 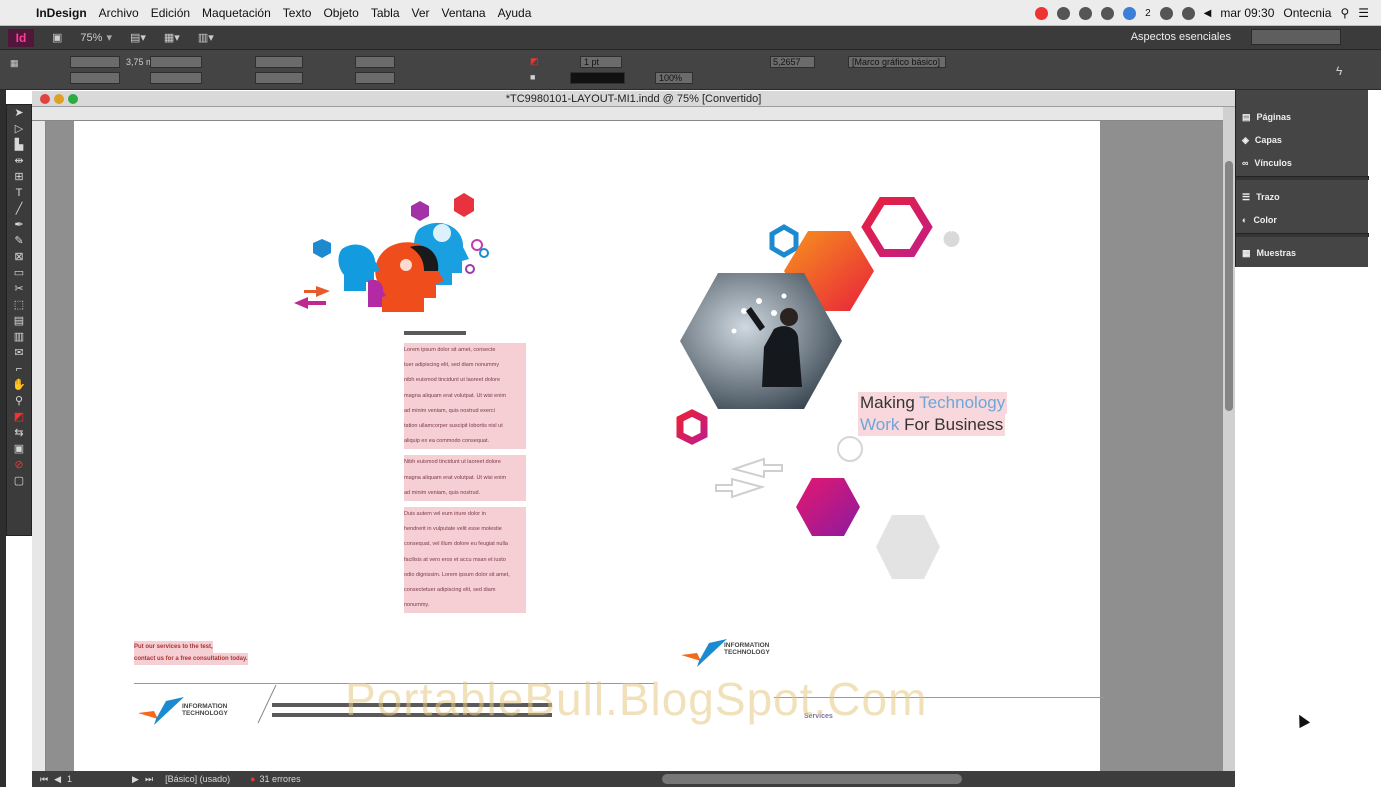 I want to click on lightning-icon: ϟ, so click(x=1339, y=71).